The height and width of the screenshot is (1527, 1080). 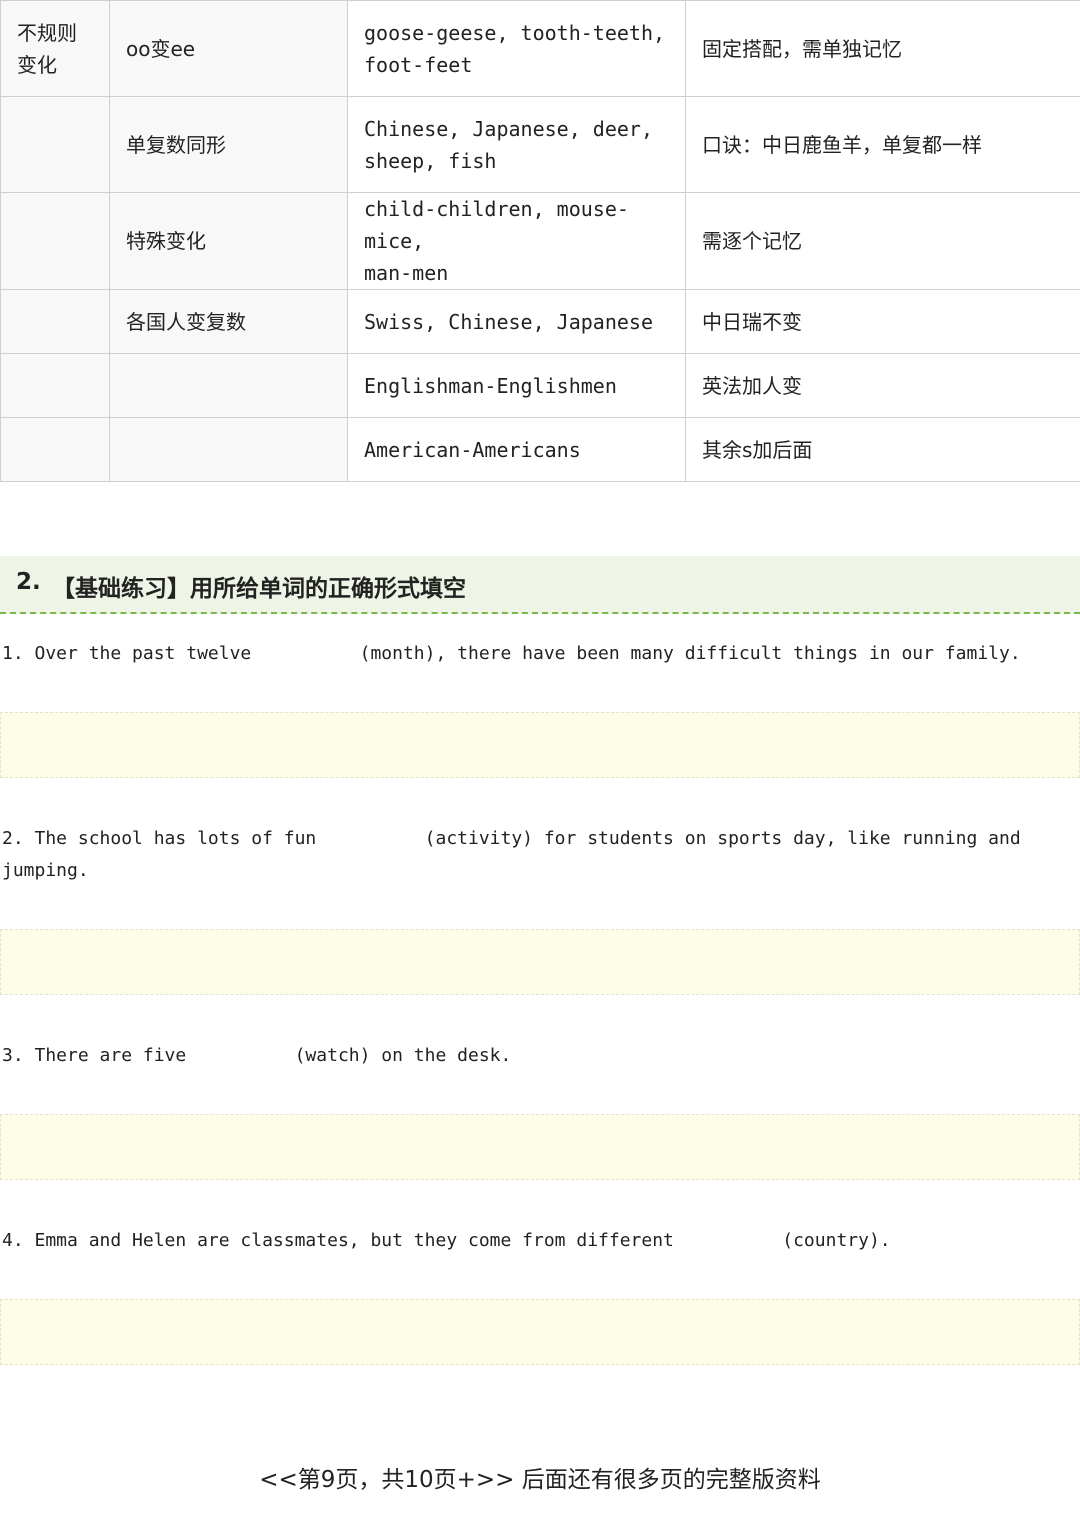 I want to click on examples-cell: goose-geese, tooth-teeth, foot-feet, so click(x=516, y=48).